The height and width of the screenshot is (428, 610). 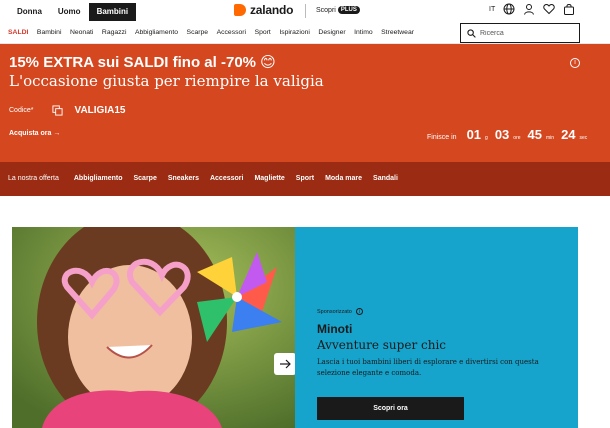 I want to click on top-icons: IT, so click(x=532, y=9).